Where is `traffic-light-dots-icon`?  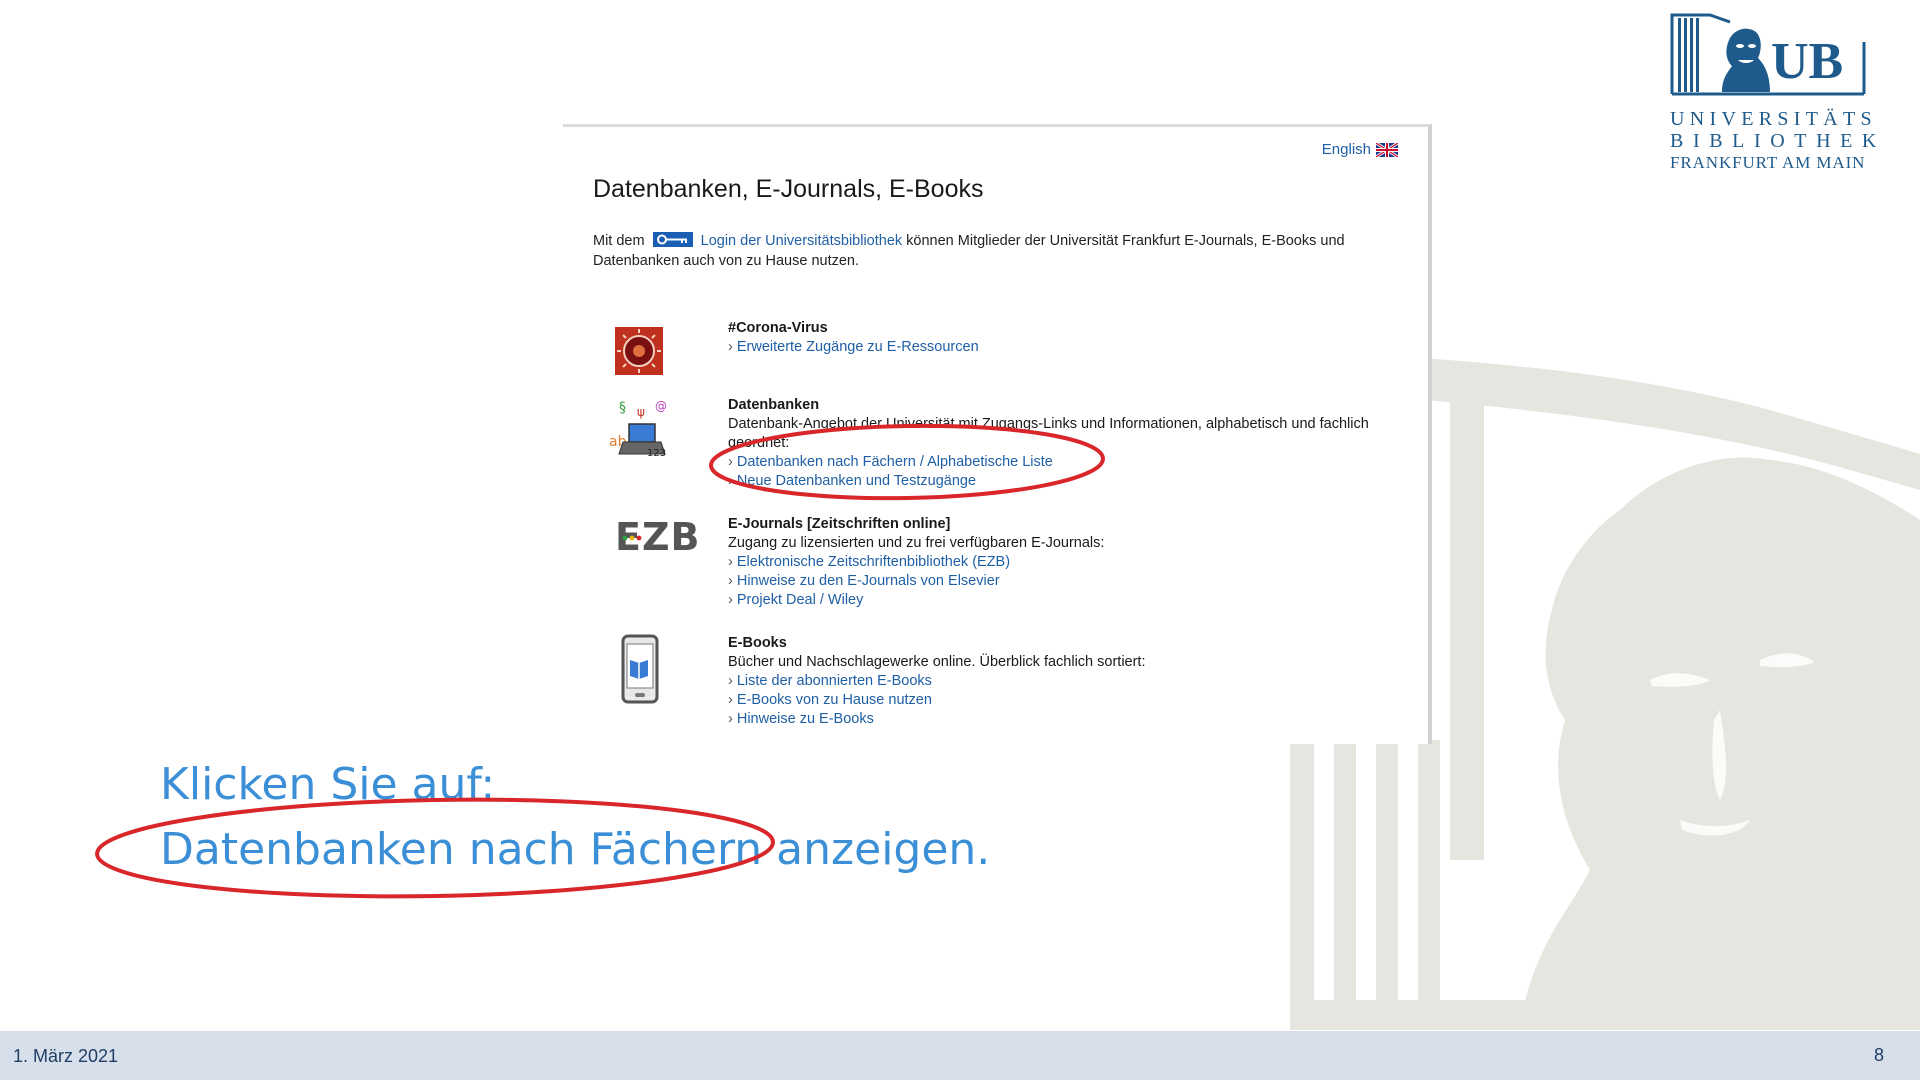
traffic-light-dots-icon is located at coordinates (632, 538).